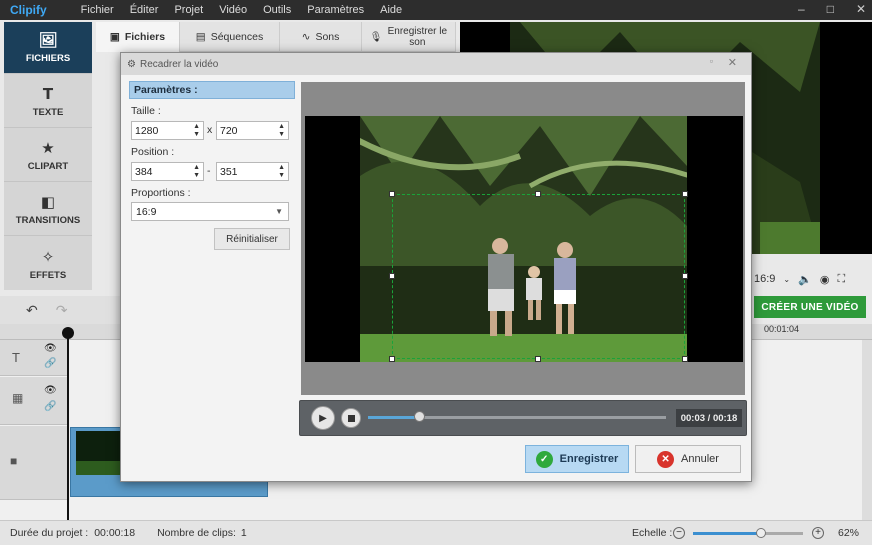 The image size is (872, 545). Describe the element at coordinates (252, 239) in the screenshot. I see `reset-button: Réinitialiser` at that location.